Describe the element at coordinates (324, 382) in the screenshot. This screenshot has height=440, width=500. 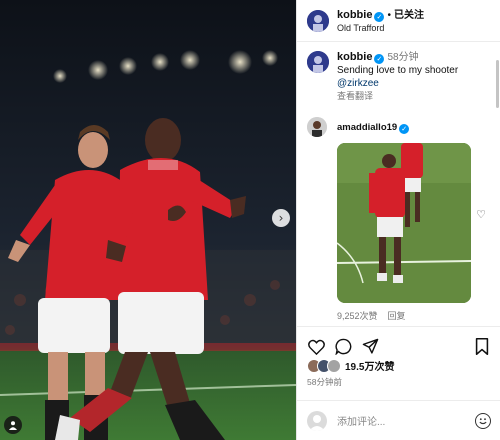
I see `post-timestamp: 58分钟前` at that location.